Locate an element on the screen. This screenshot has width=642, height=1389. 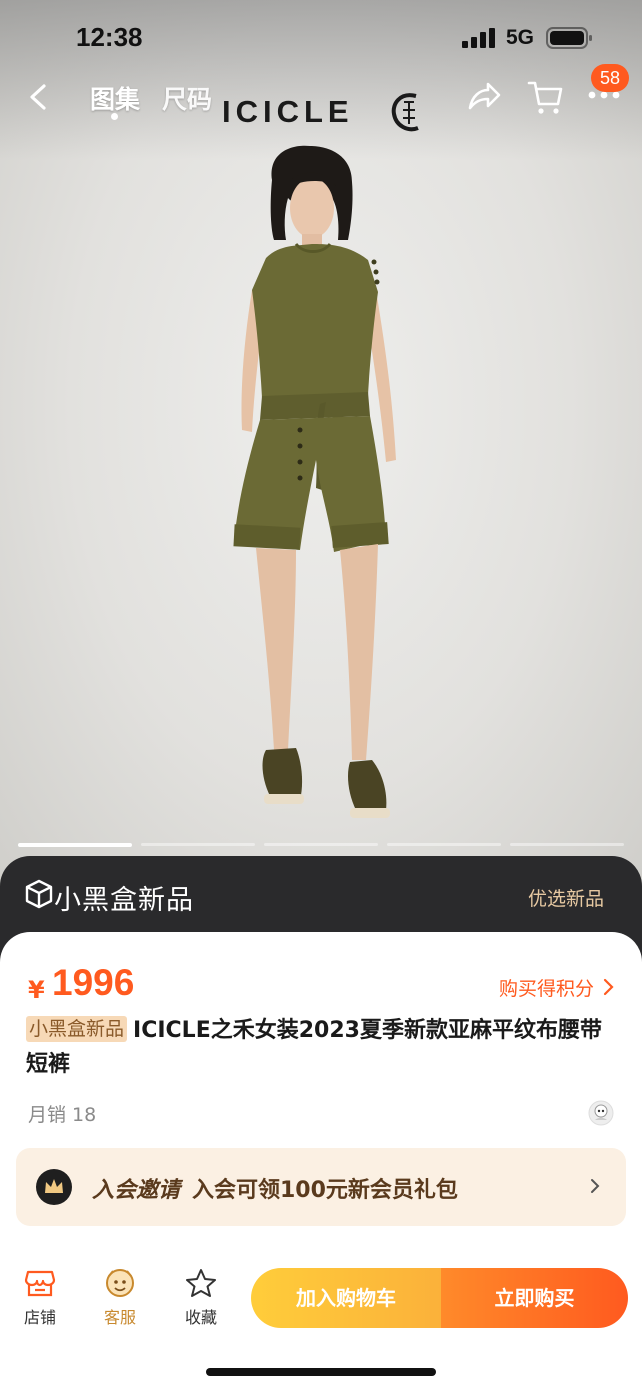
cart-icon is located at coordinates (545, 97).